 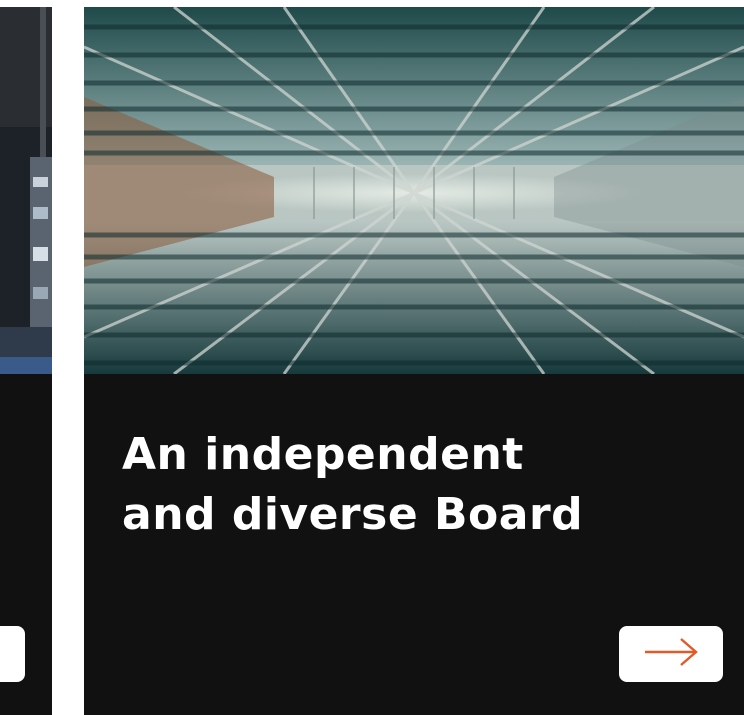 I want to click on card-link-button, so click(x=12, y=654).